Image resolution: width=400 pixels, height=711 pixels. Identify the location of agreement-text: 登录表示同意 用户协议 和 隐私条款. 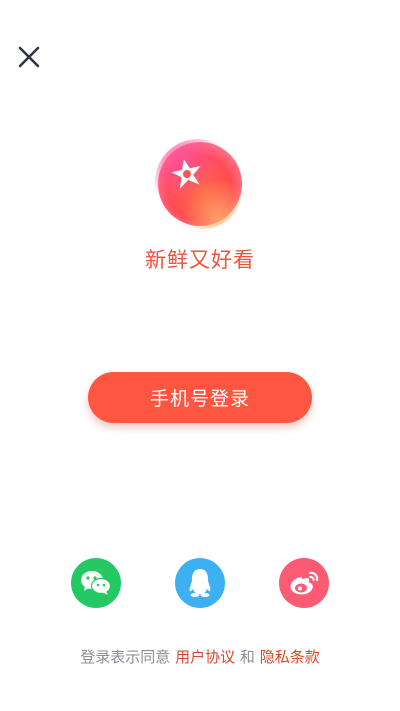
(200, 656).